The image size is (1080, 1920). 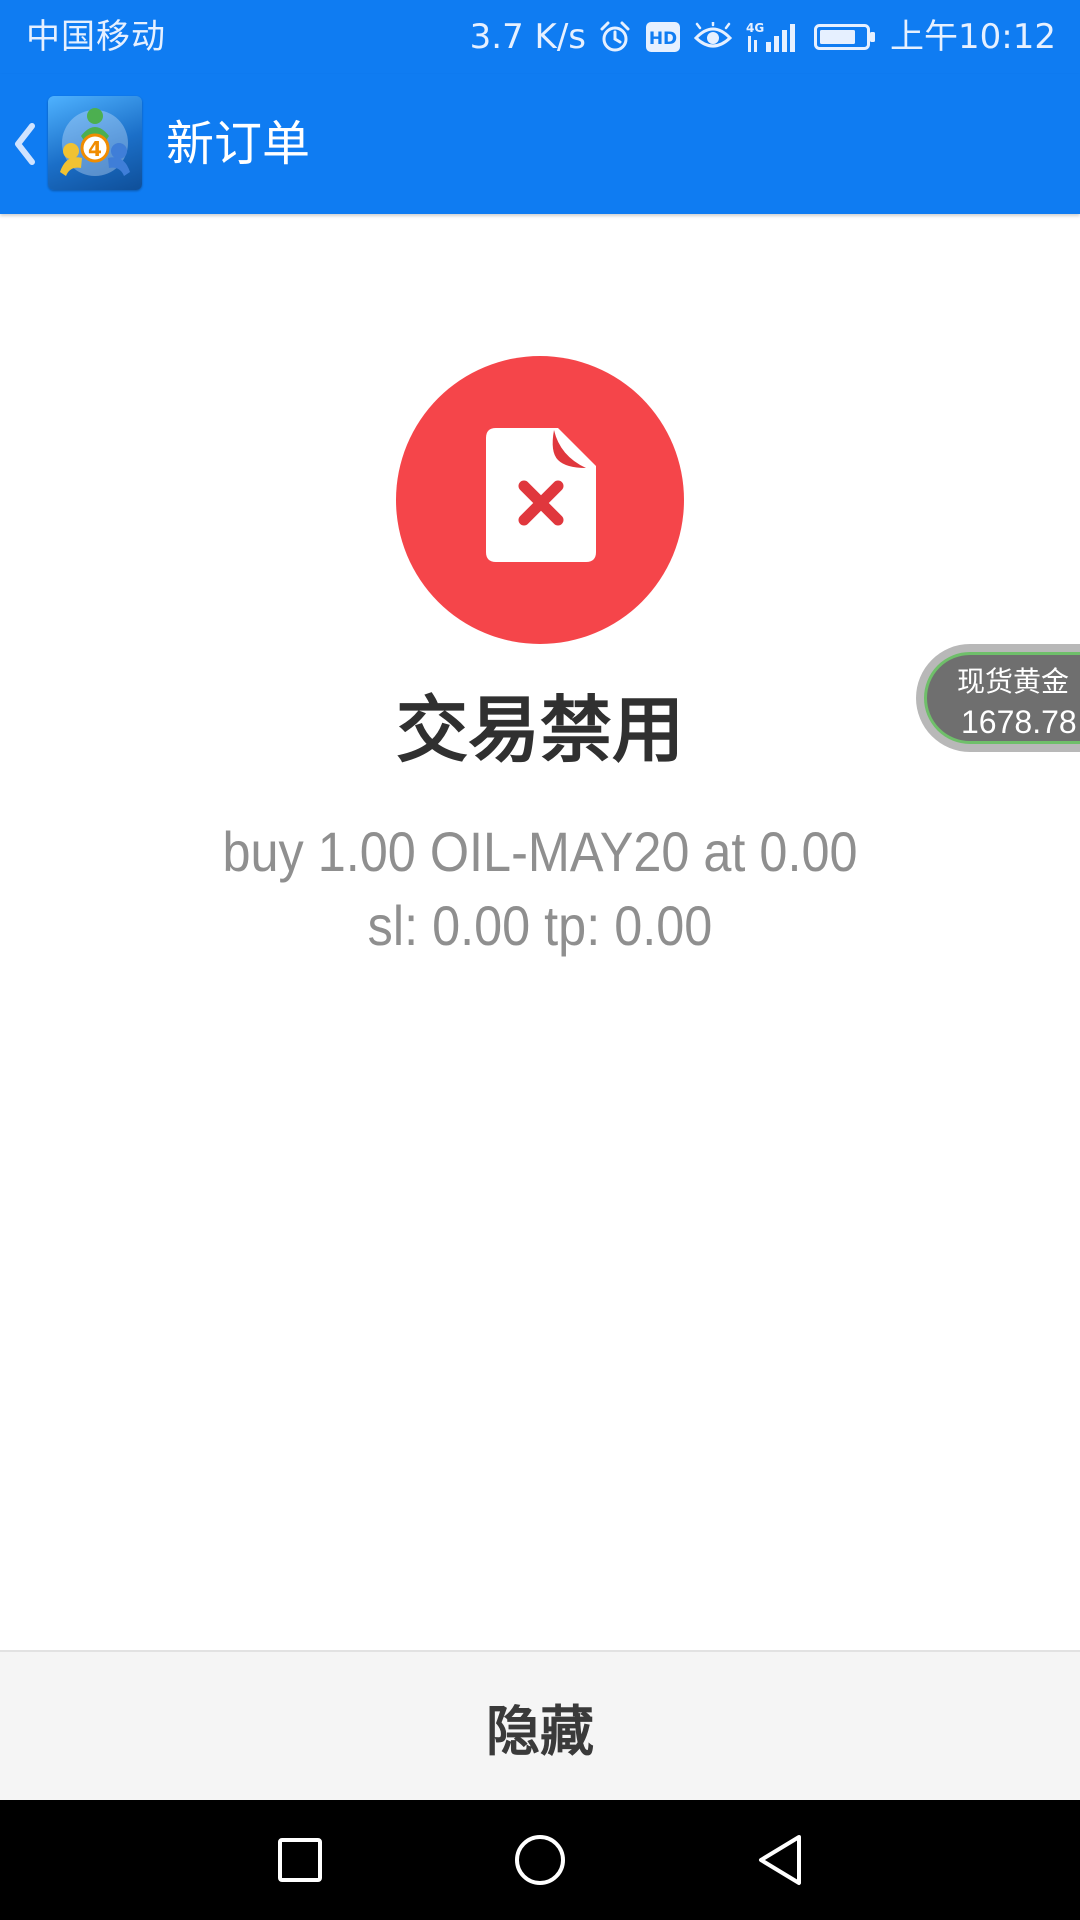 What do you see at coordinates (540, 925) in the screenshot?
I see `order-sl-tp: sl: 0.00 tp: 0.00` at bounding box center [540, 925].